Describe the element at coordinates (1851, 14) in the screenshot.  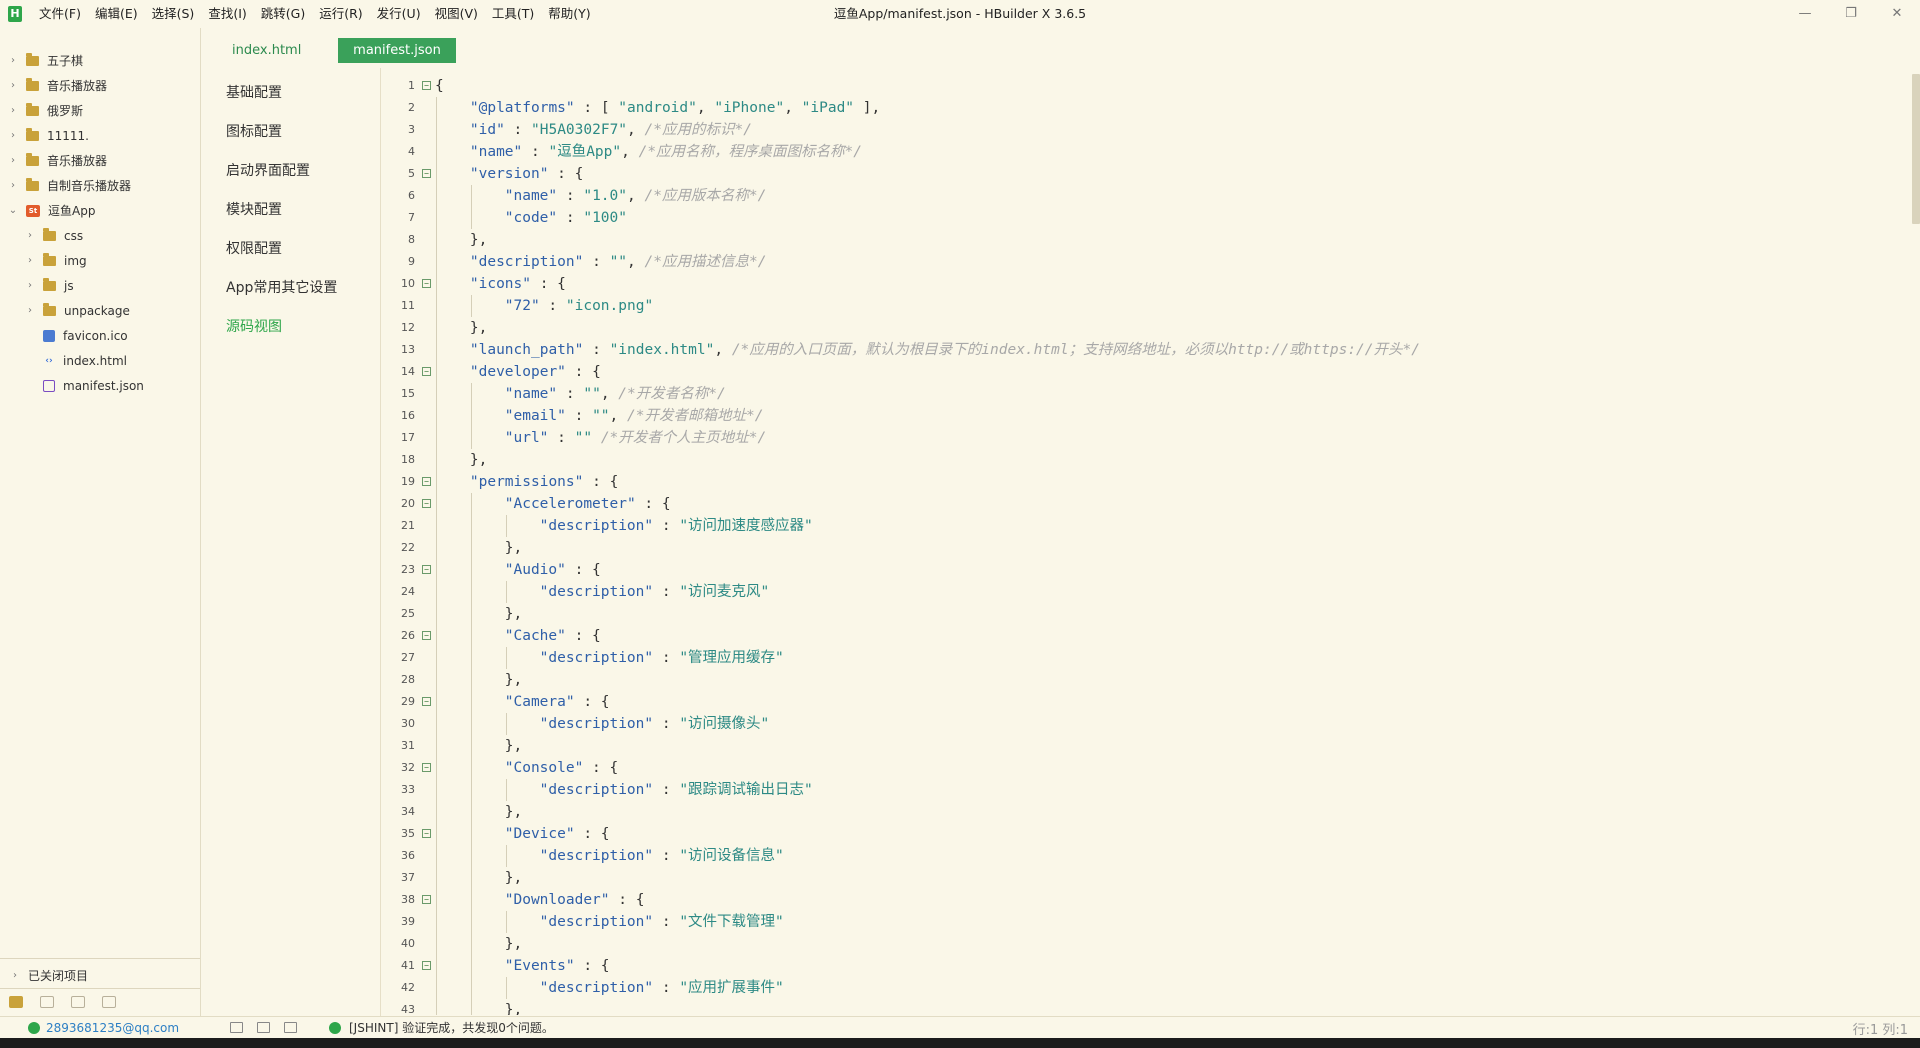
I see `restore-button: ❐` at that location.